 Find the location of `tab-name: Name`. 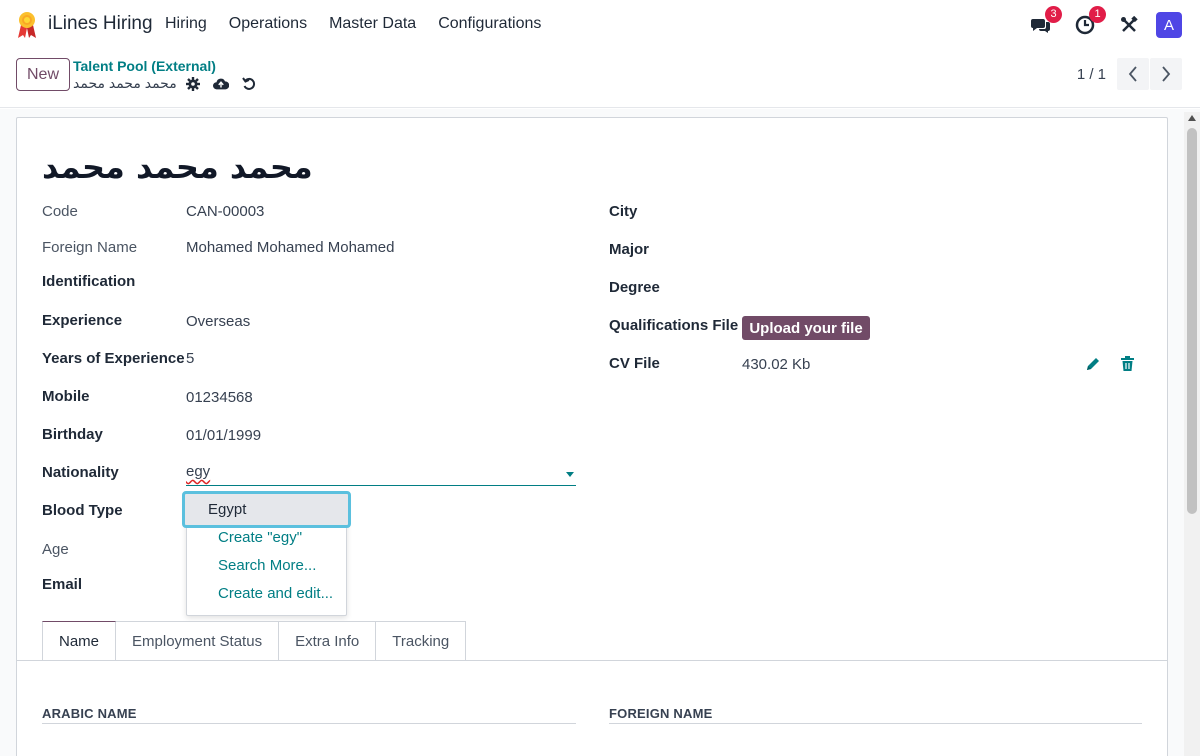

tab-name: Name is located at coordinates (79, 641).